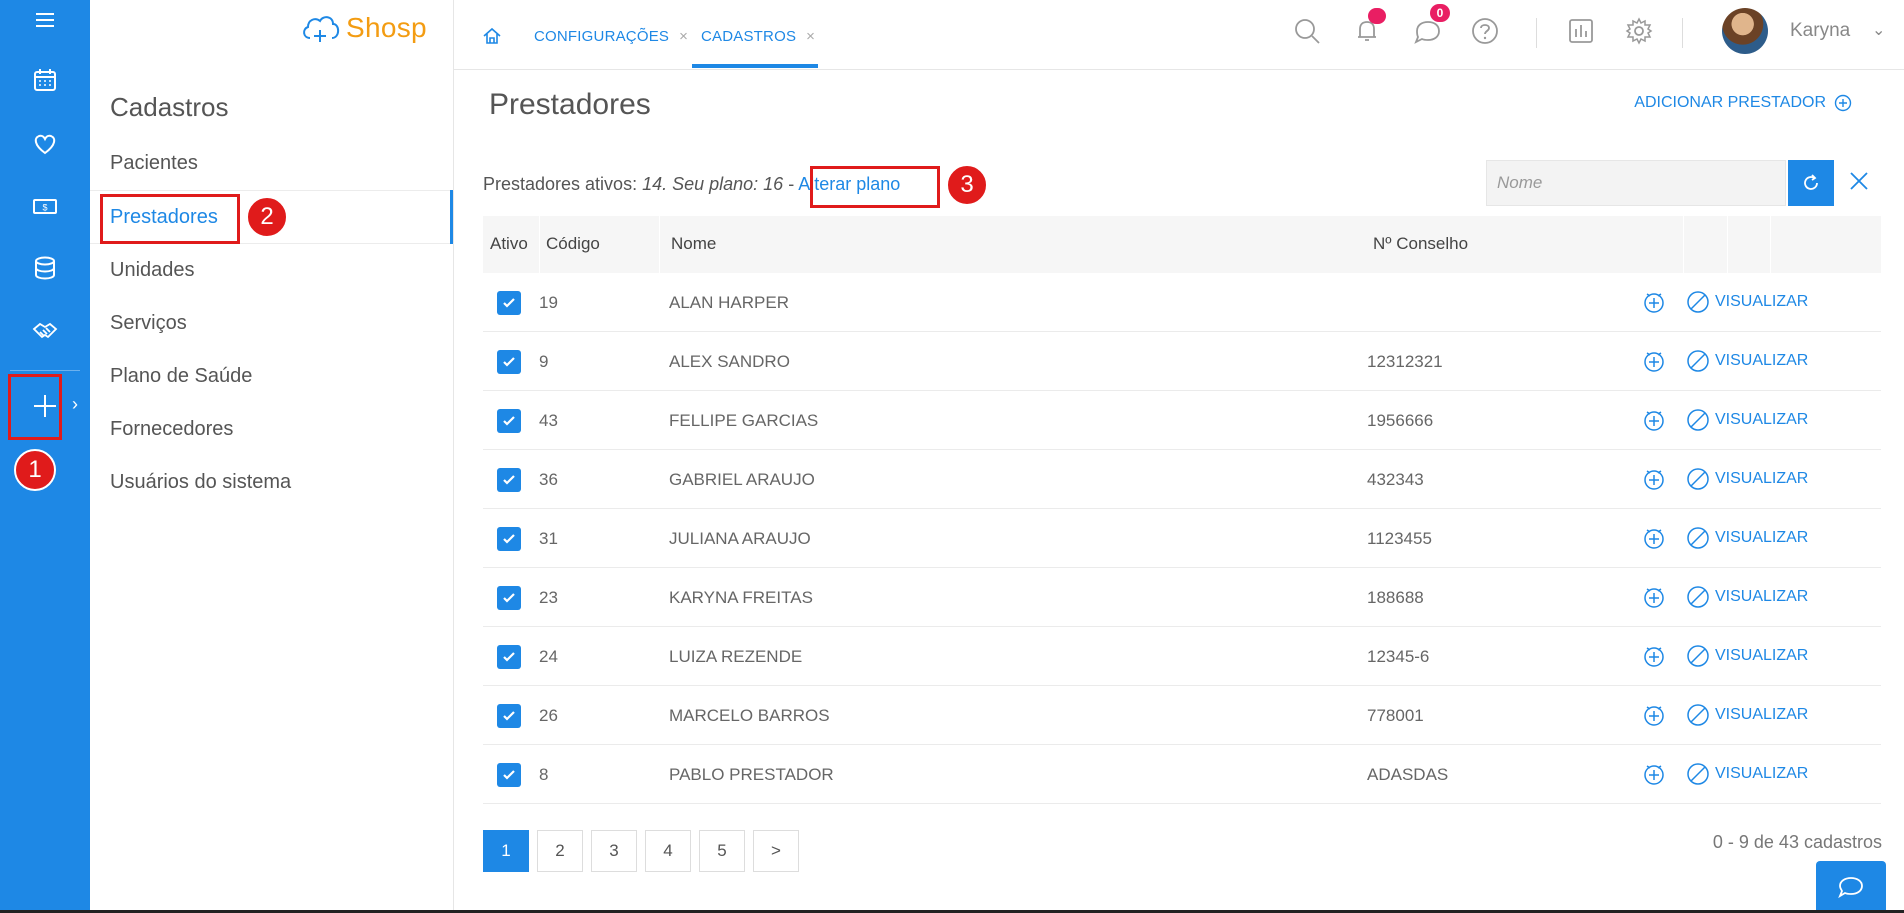 This screenshot has height=913, width=1904. What do you see at coordinates (668, 851) in the screenshot?
I see `page-button: 4` at bounding box center [668, 851].